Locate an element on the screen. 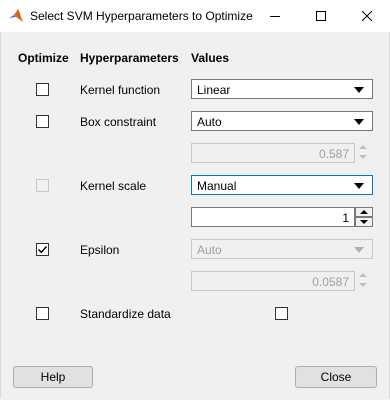 This screenshot has width=390, height=400. optimize-standardize-checkbox is located at coordinates (42, 313).